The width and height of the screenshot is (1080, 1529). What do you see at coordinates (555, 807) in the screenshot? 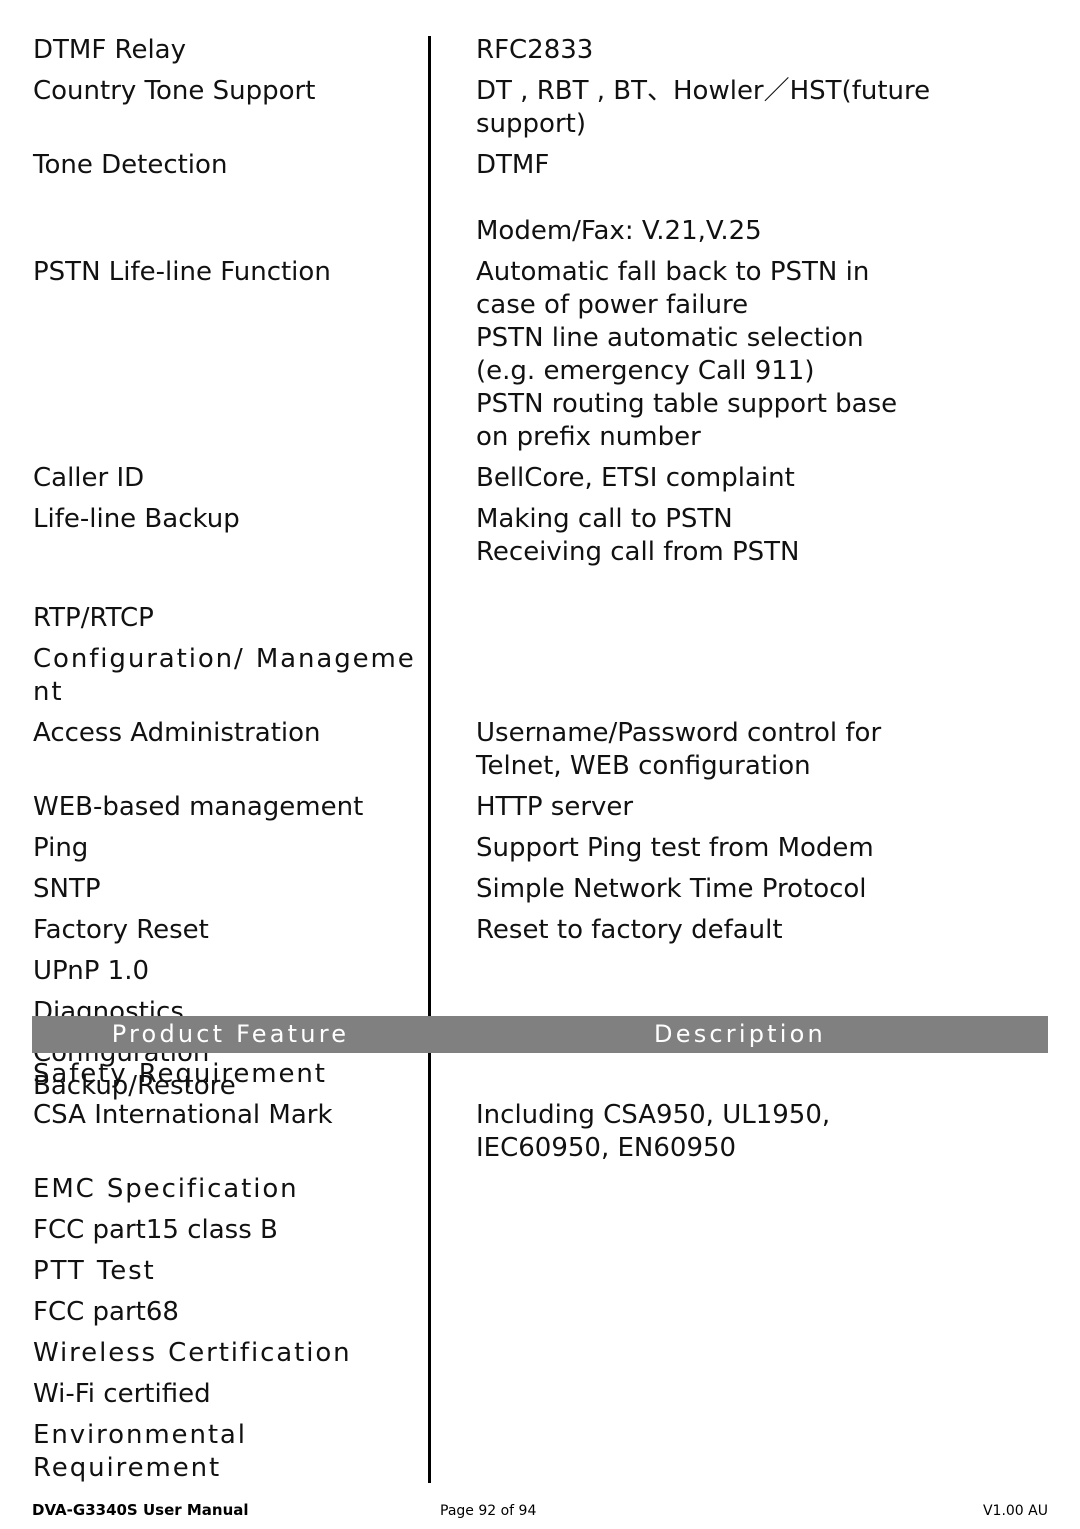
I see `description-text-line: HTTP server` at bounding box center [555, 807].